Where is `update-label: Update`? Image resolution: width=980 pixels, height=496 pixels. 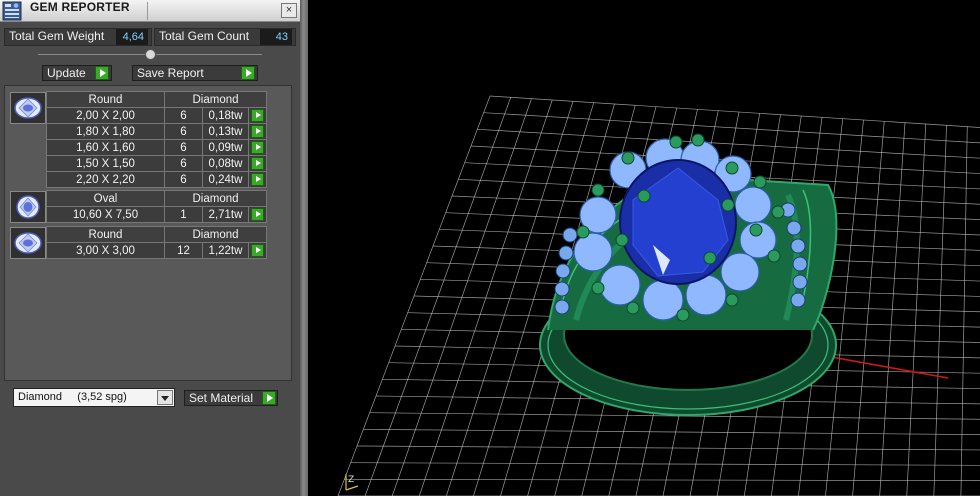 update-label: Update is located at coordinates (66, 73).